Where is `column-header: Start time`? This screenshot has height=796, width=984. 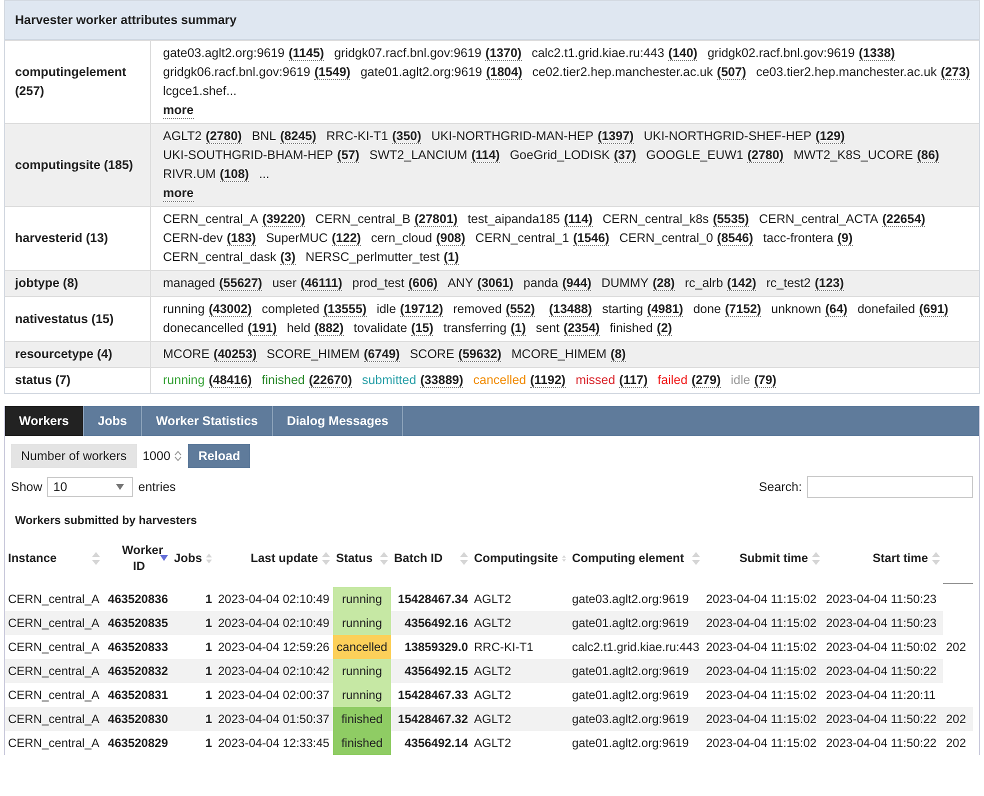 column-header: Start time is located at coordinates (883, 560).